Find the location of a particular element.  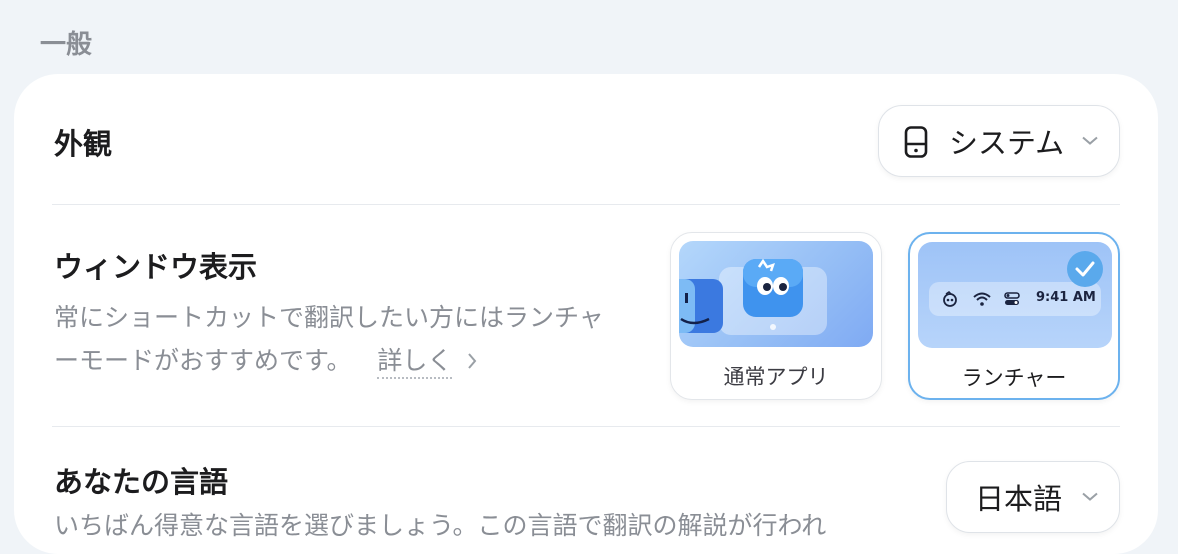

appearance-value: システム is located at coordinates (1007, 143).